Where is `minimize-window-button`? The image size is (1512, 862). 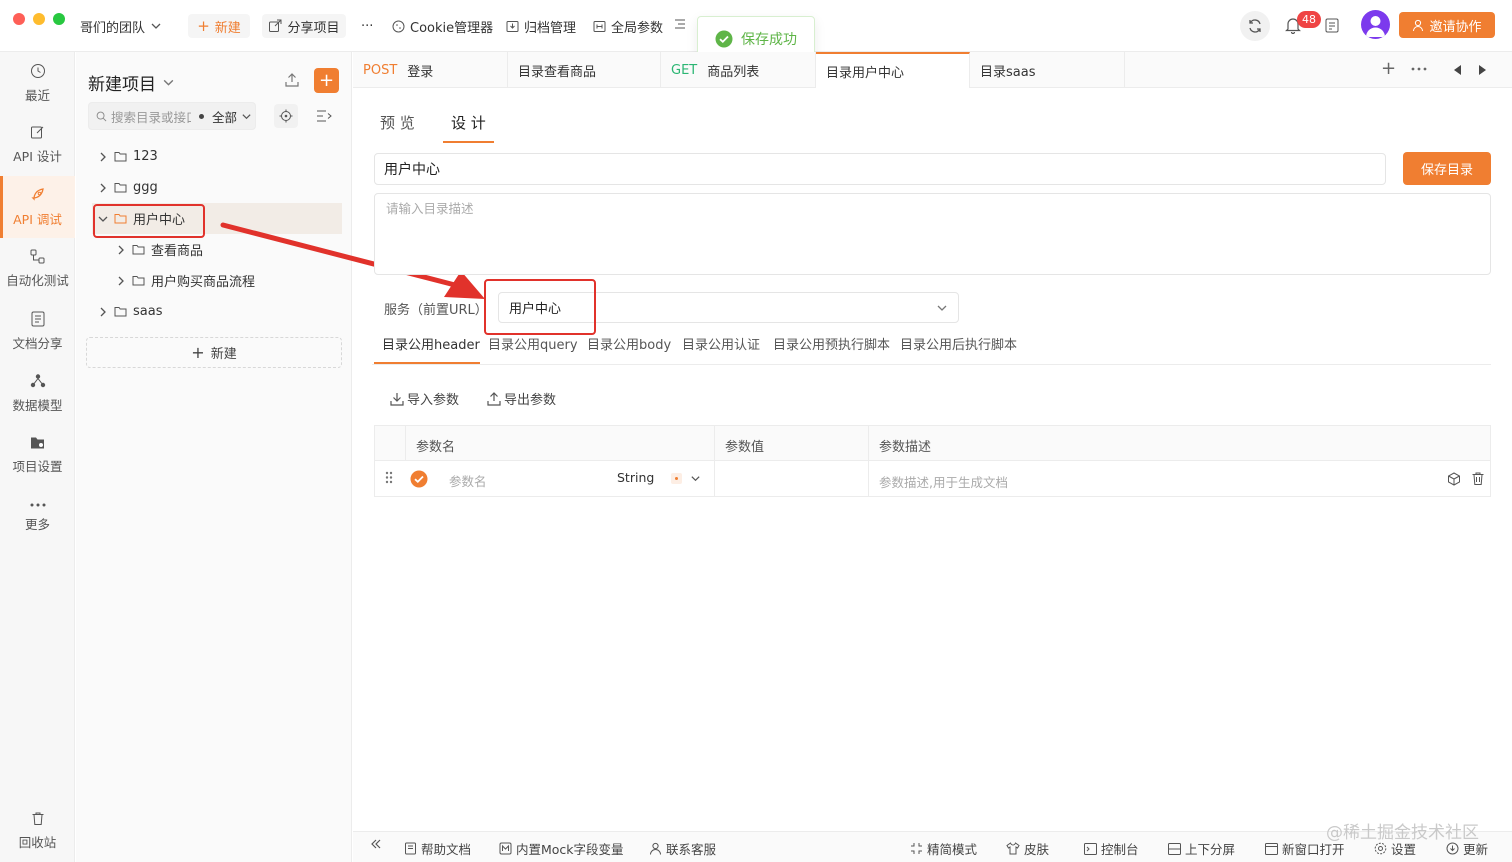 minimize-window-button is located at coordinates (39, 19).